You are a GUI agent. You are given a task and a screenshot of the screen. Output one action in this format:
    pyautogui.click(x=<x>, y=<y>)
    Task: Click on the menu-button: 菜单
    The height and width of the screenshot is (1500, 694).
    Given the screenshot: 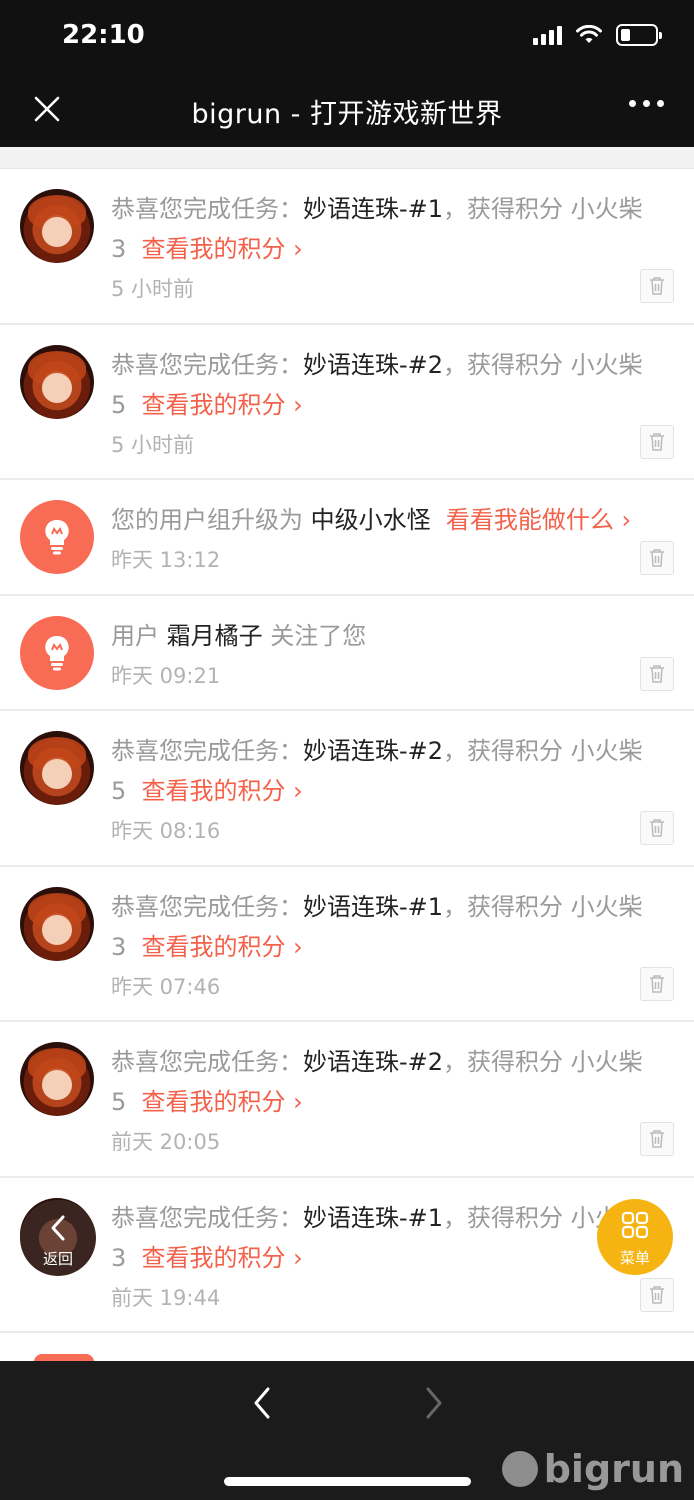 What is the action you would take?
    pyautogui.click(x=635, y=1237)
    